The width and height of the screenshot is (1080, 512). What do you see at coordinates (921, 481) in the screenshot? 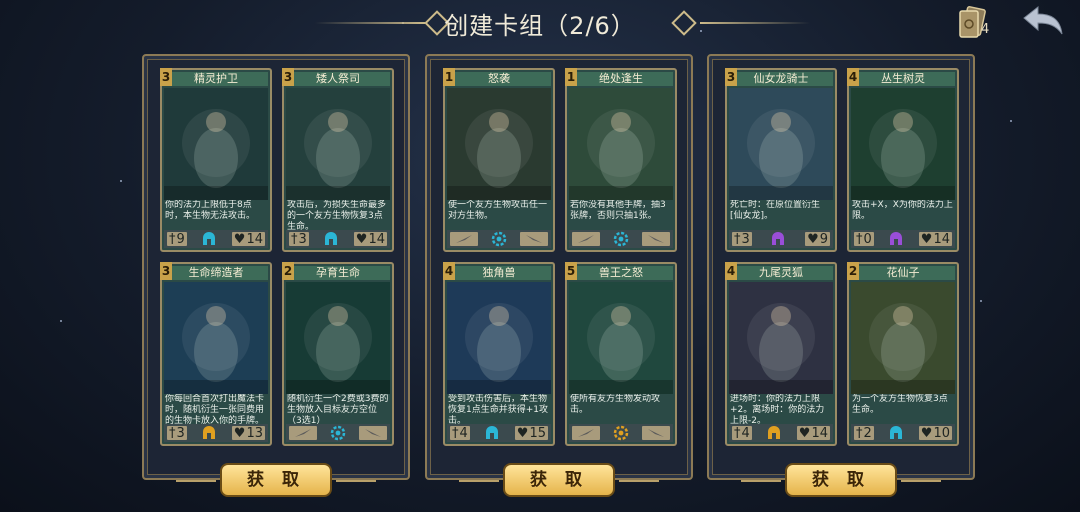
I see `button-ornament-right` at bounding box center [921, 481].